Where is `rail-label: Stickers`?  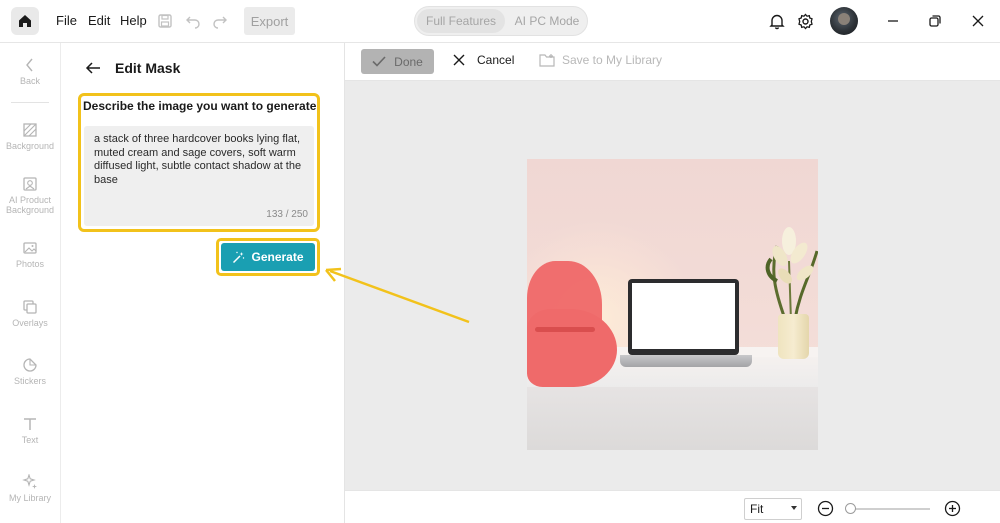
rail-label: Stickers is located at coordinates (29, 381).